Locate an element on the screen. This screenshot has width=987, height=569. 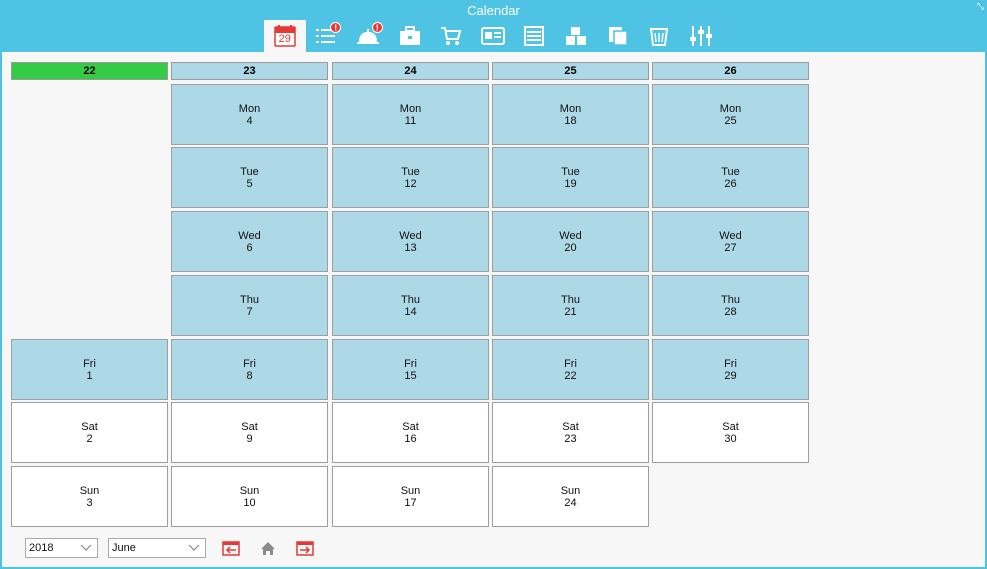
day-cell: Wed 20 is located at coordinates (570, 241).